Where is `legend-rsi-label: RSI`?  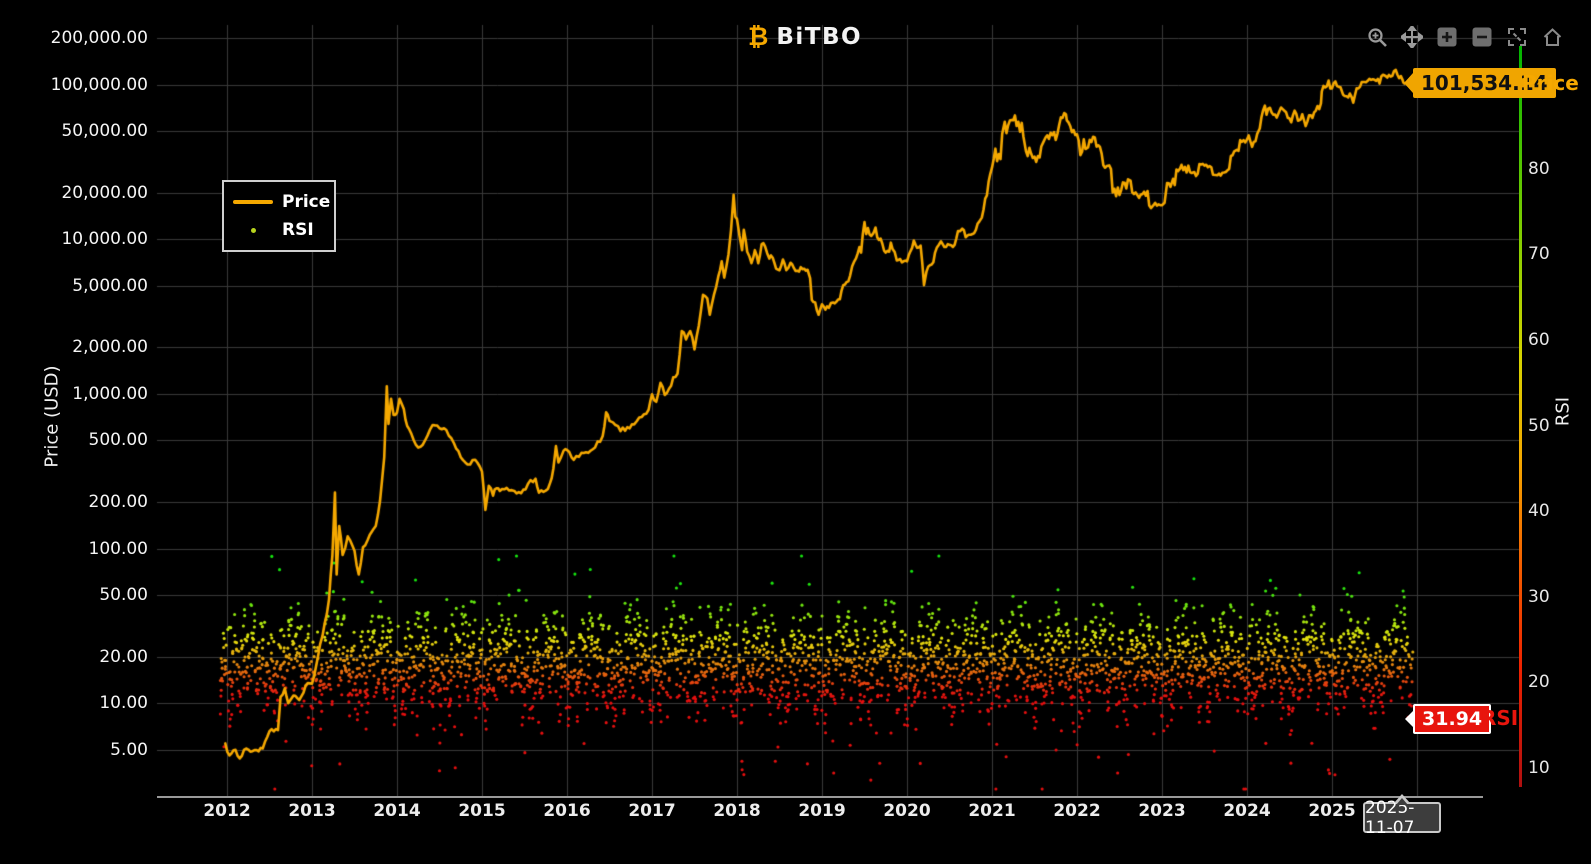 legend-rsi-label: RSI is located at coordinates (298, 230).